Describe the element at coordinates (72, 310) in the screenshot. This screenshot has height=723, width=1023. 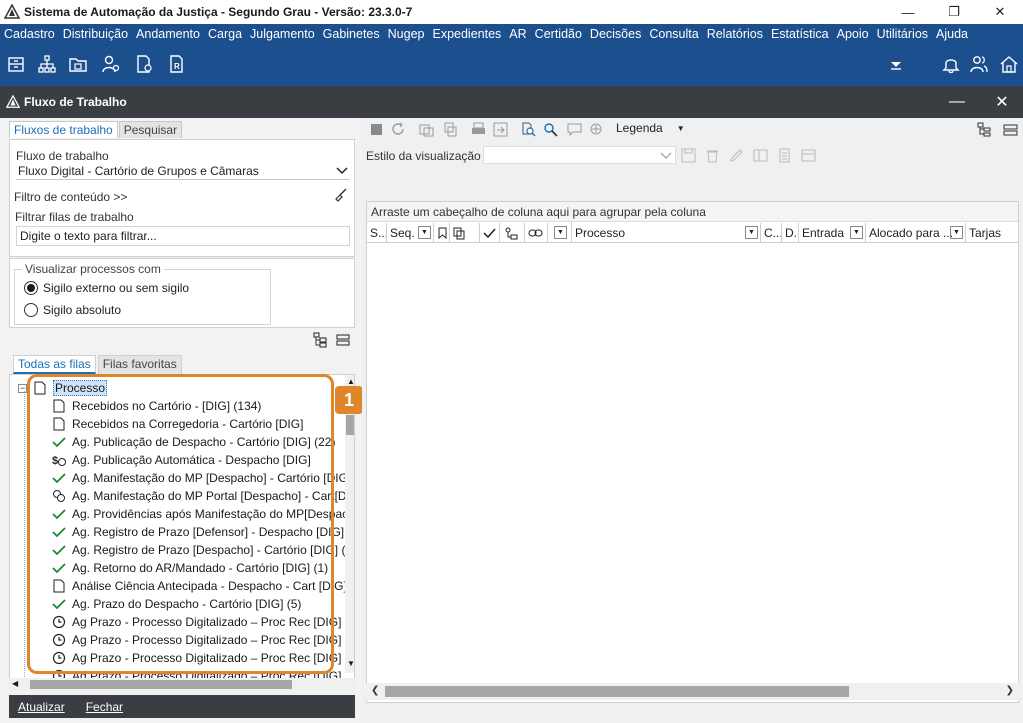
I see `radio-sigilo-absoluto: Sigilo absoluto` at that location.